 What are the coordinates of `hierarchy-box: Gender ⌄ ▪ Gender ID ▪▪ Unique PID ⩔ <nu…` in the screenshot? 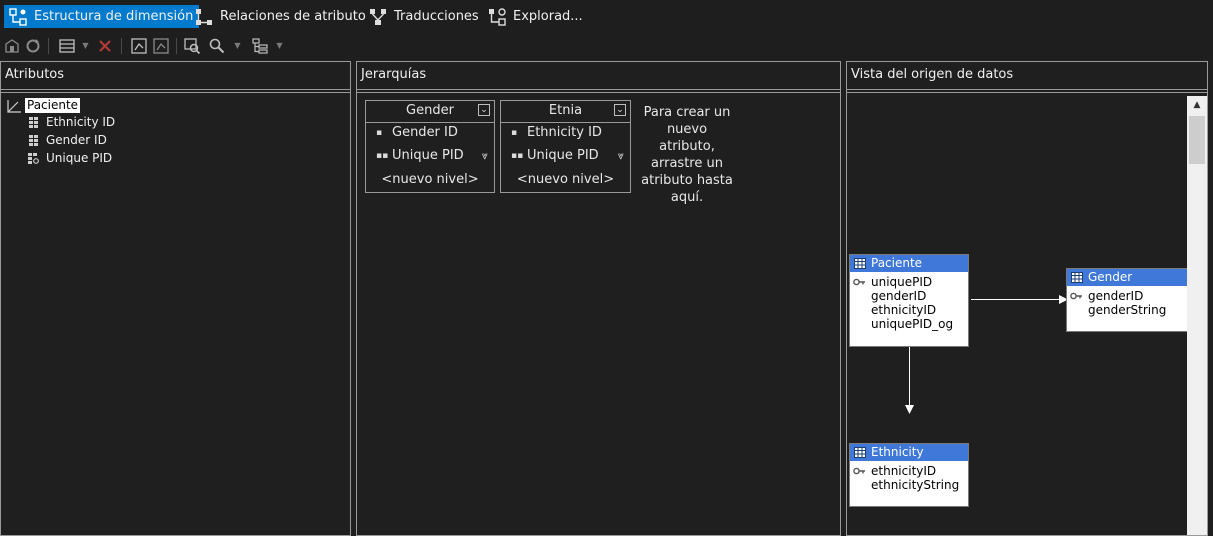 It's located at (430, 146).